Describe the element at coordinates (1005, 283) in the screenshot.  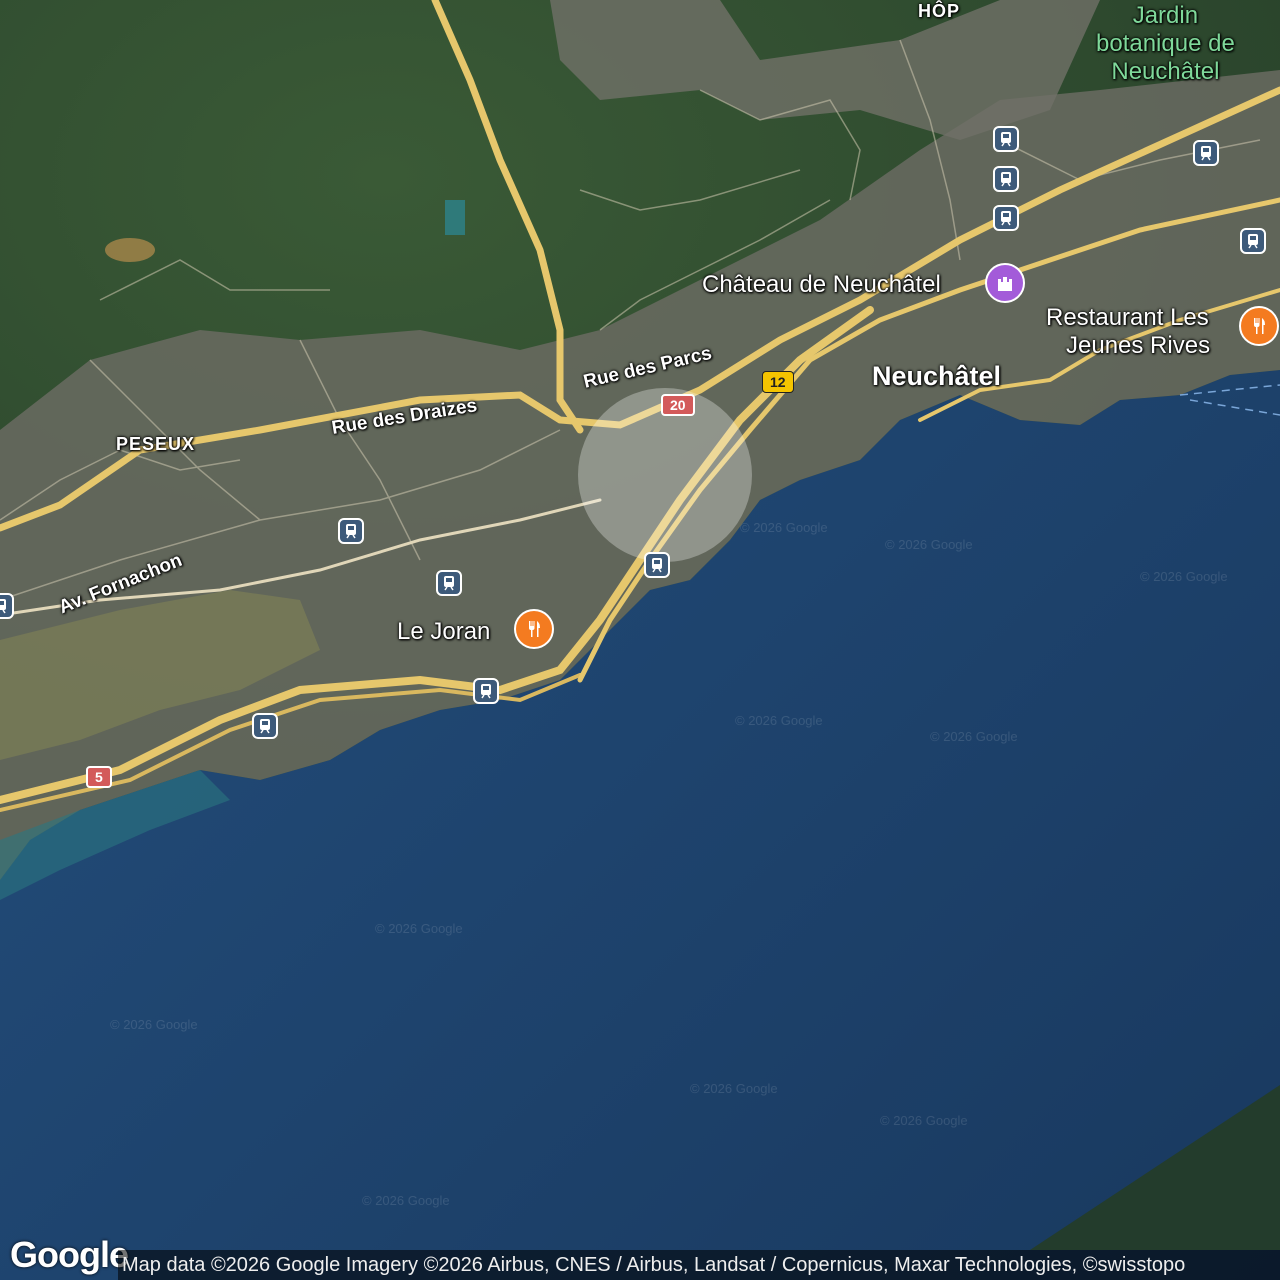
I see `castle-icon` at that location.